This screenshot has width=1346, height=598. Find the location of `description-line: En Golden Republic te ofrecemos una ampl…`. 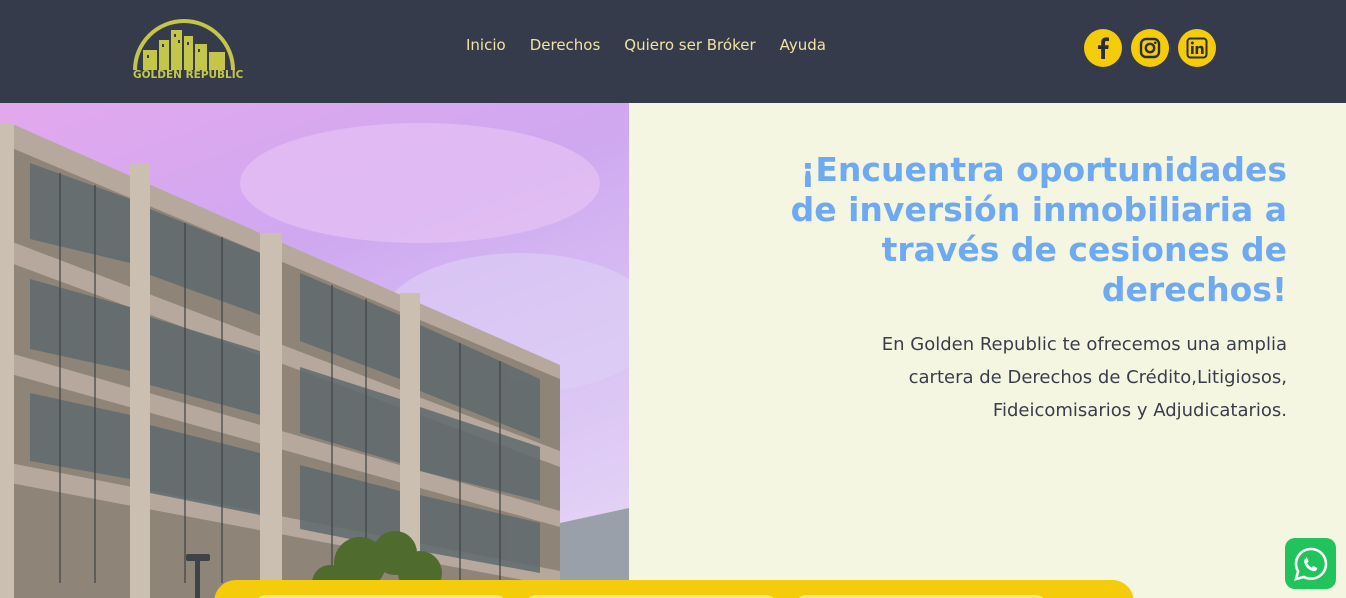

description-line: En Golden Republic te ofrecemos una ampl… is located at coordinates (1084, 344).